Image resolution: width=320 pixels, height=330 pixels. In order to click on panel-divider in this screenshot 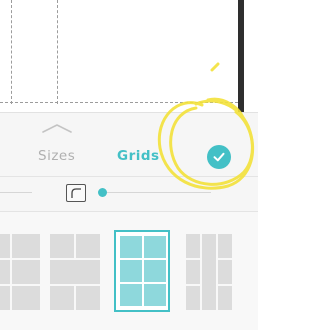, I will do `click(129, 112)`.